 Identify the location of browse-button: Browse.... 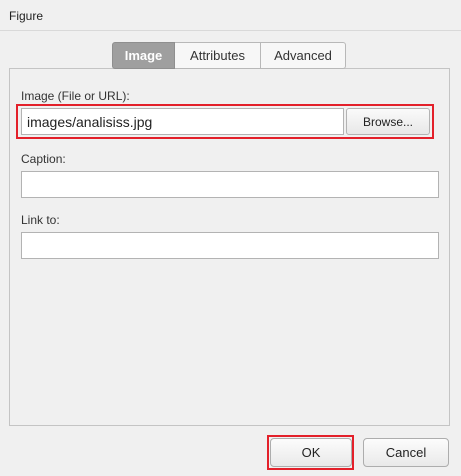
(388, 121).